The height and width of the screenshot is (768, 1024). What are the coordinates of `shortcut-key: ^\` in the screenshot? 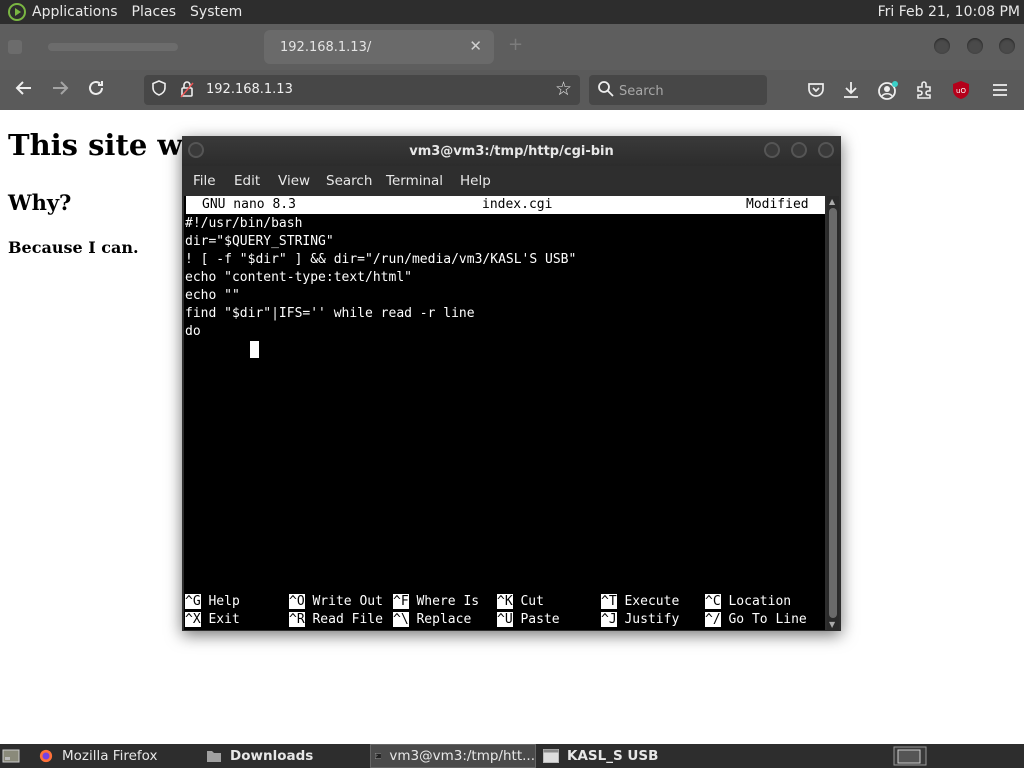 It's located at (401, 619).